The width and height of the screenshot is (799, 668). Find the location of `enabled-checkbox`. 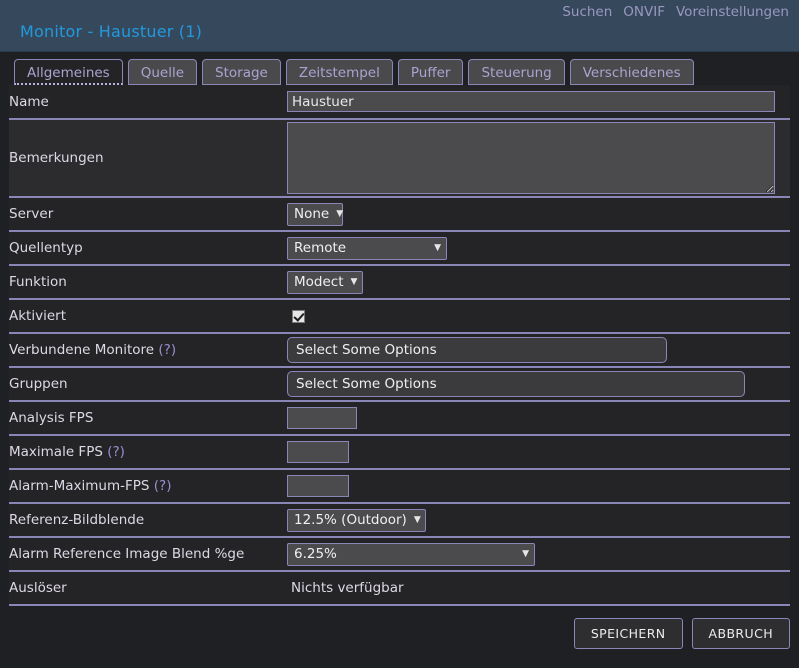

enabled-checkbox is located at coordinates (298, 316).